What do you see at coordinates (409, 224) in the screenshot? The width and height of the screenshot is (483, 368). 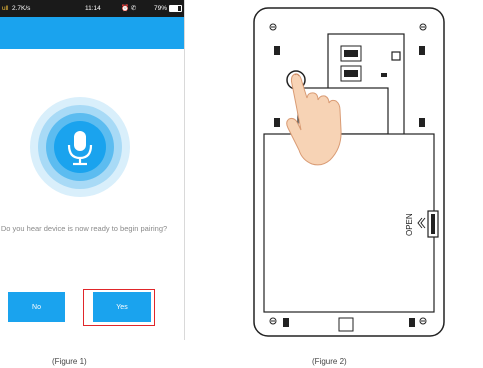 I see `open-label: OPEN` at bounding box center [409, 224].